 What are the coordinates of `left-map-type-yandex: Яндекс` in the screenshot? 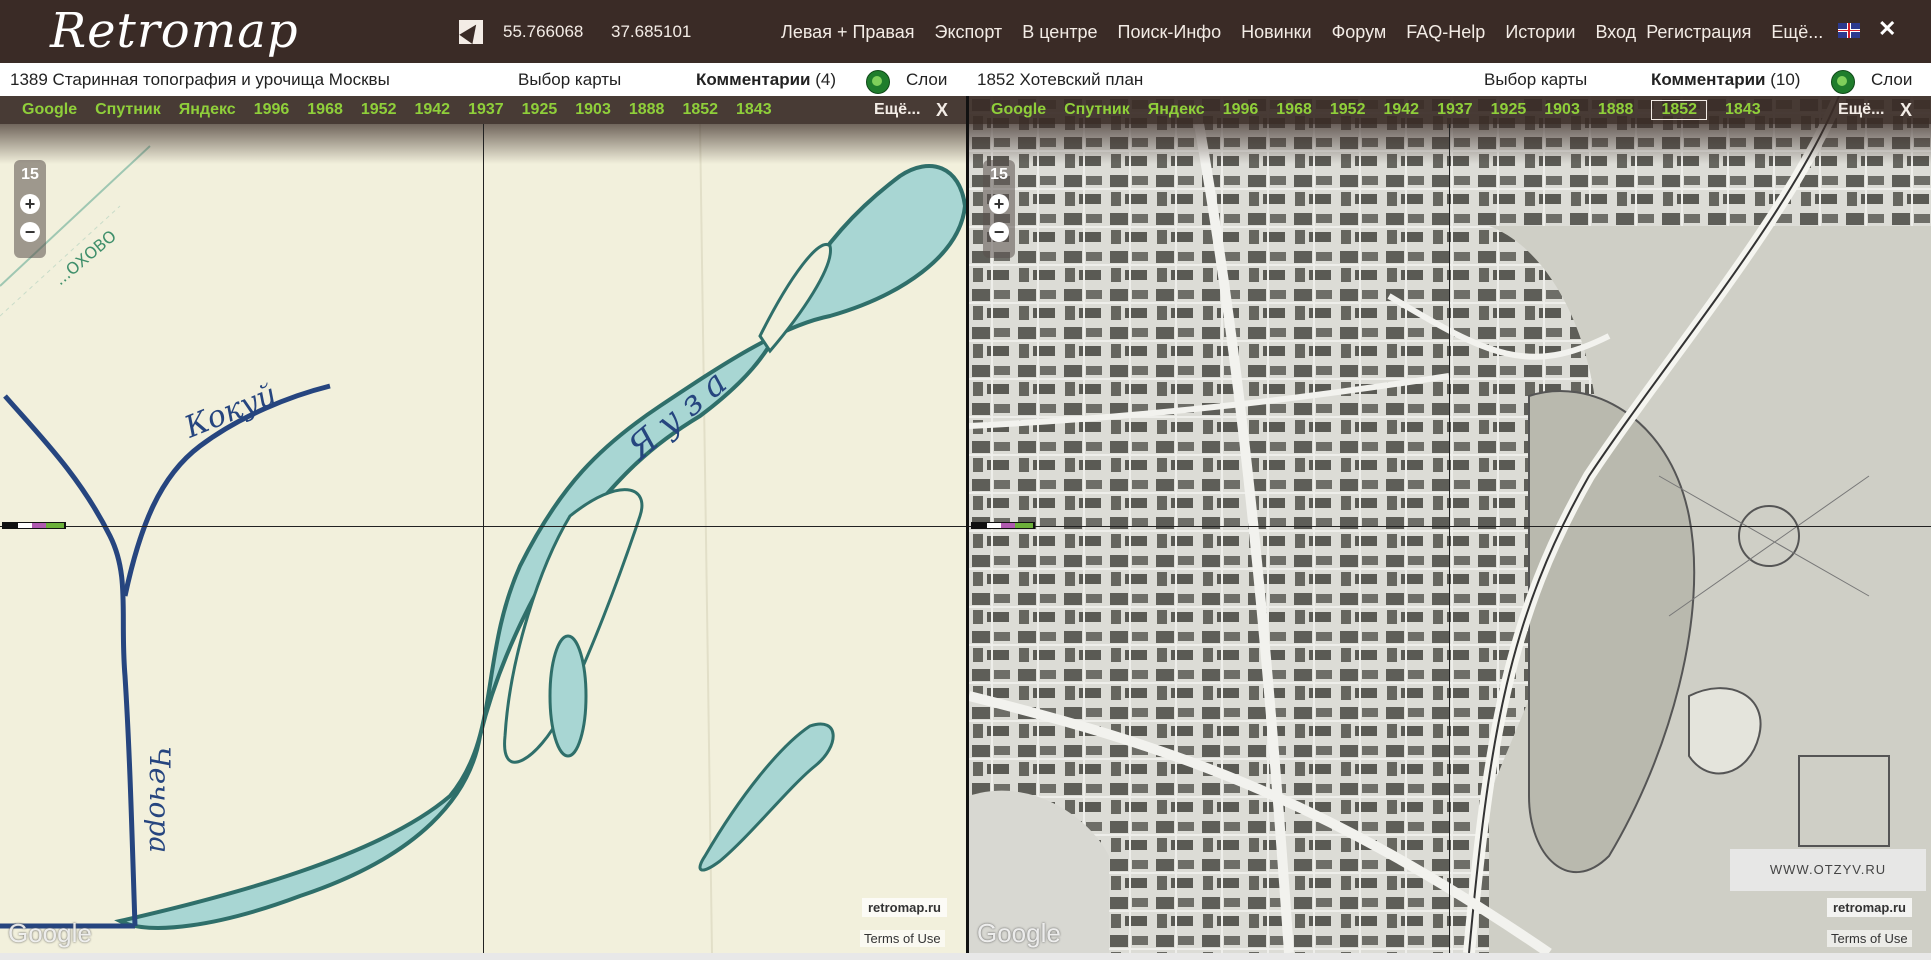 It's located at (207, 110).